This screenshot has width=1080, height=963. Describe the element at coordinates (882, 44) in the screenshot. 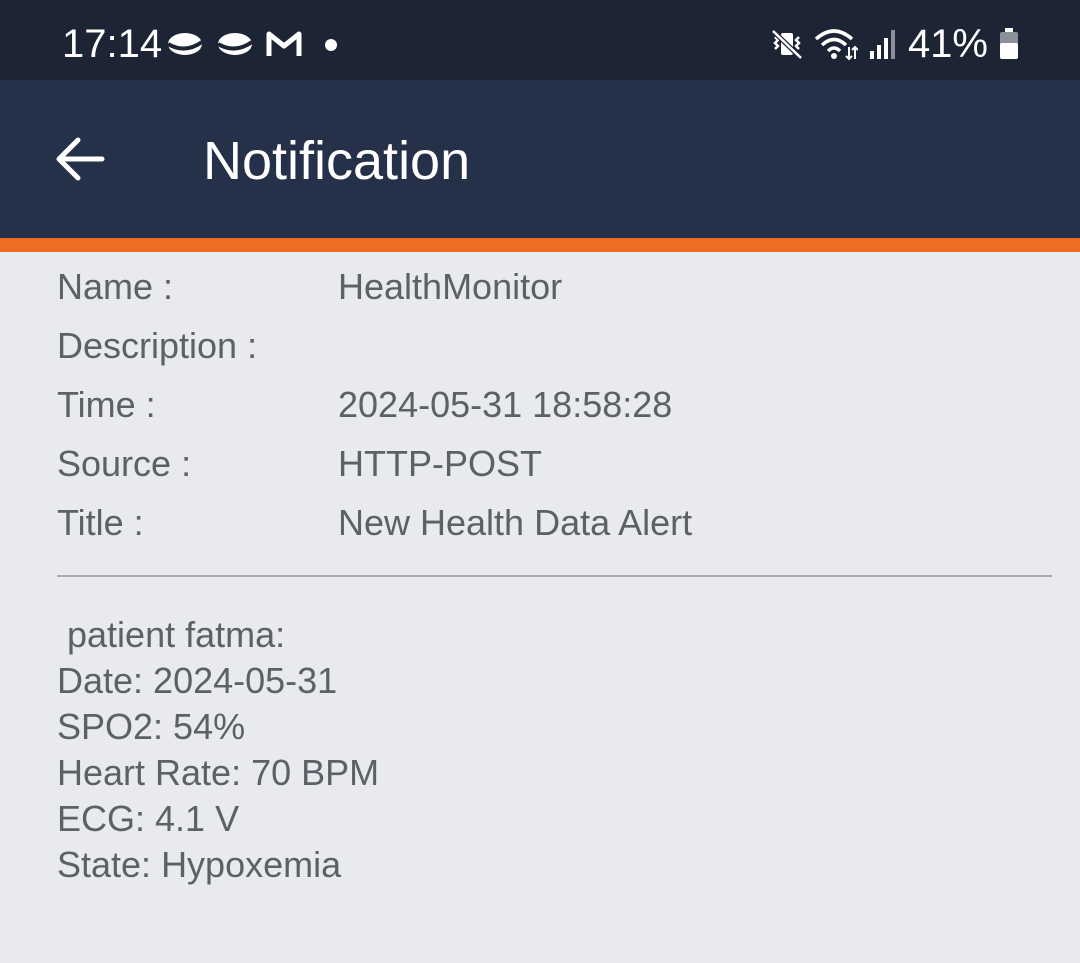

I see `signal-icon` at that location.